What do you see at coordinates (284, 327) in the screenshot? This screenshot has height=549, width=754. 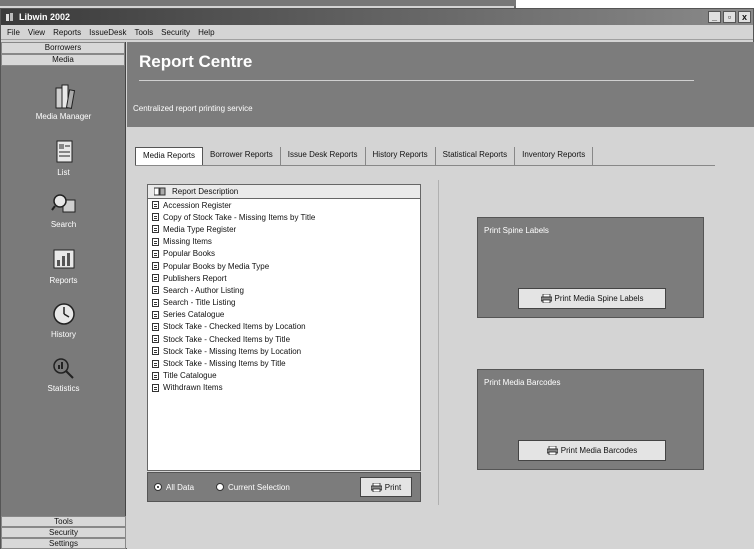 I see `list-item: Stock Take - Checked Items by Location` at bounding box center [284, 327].